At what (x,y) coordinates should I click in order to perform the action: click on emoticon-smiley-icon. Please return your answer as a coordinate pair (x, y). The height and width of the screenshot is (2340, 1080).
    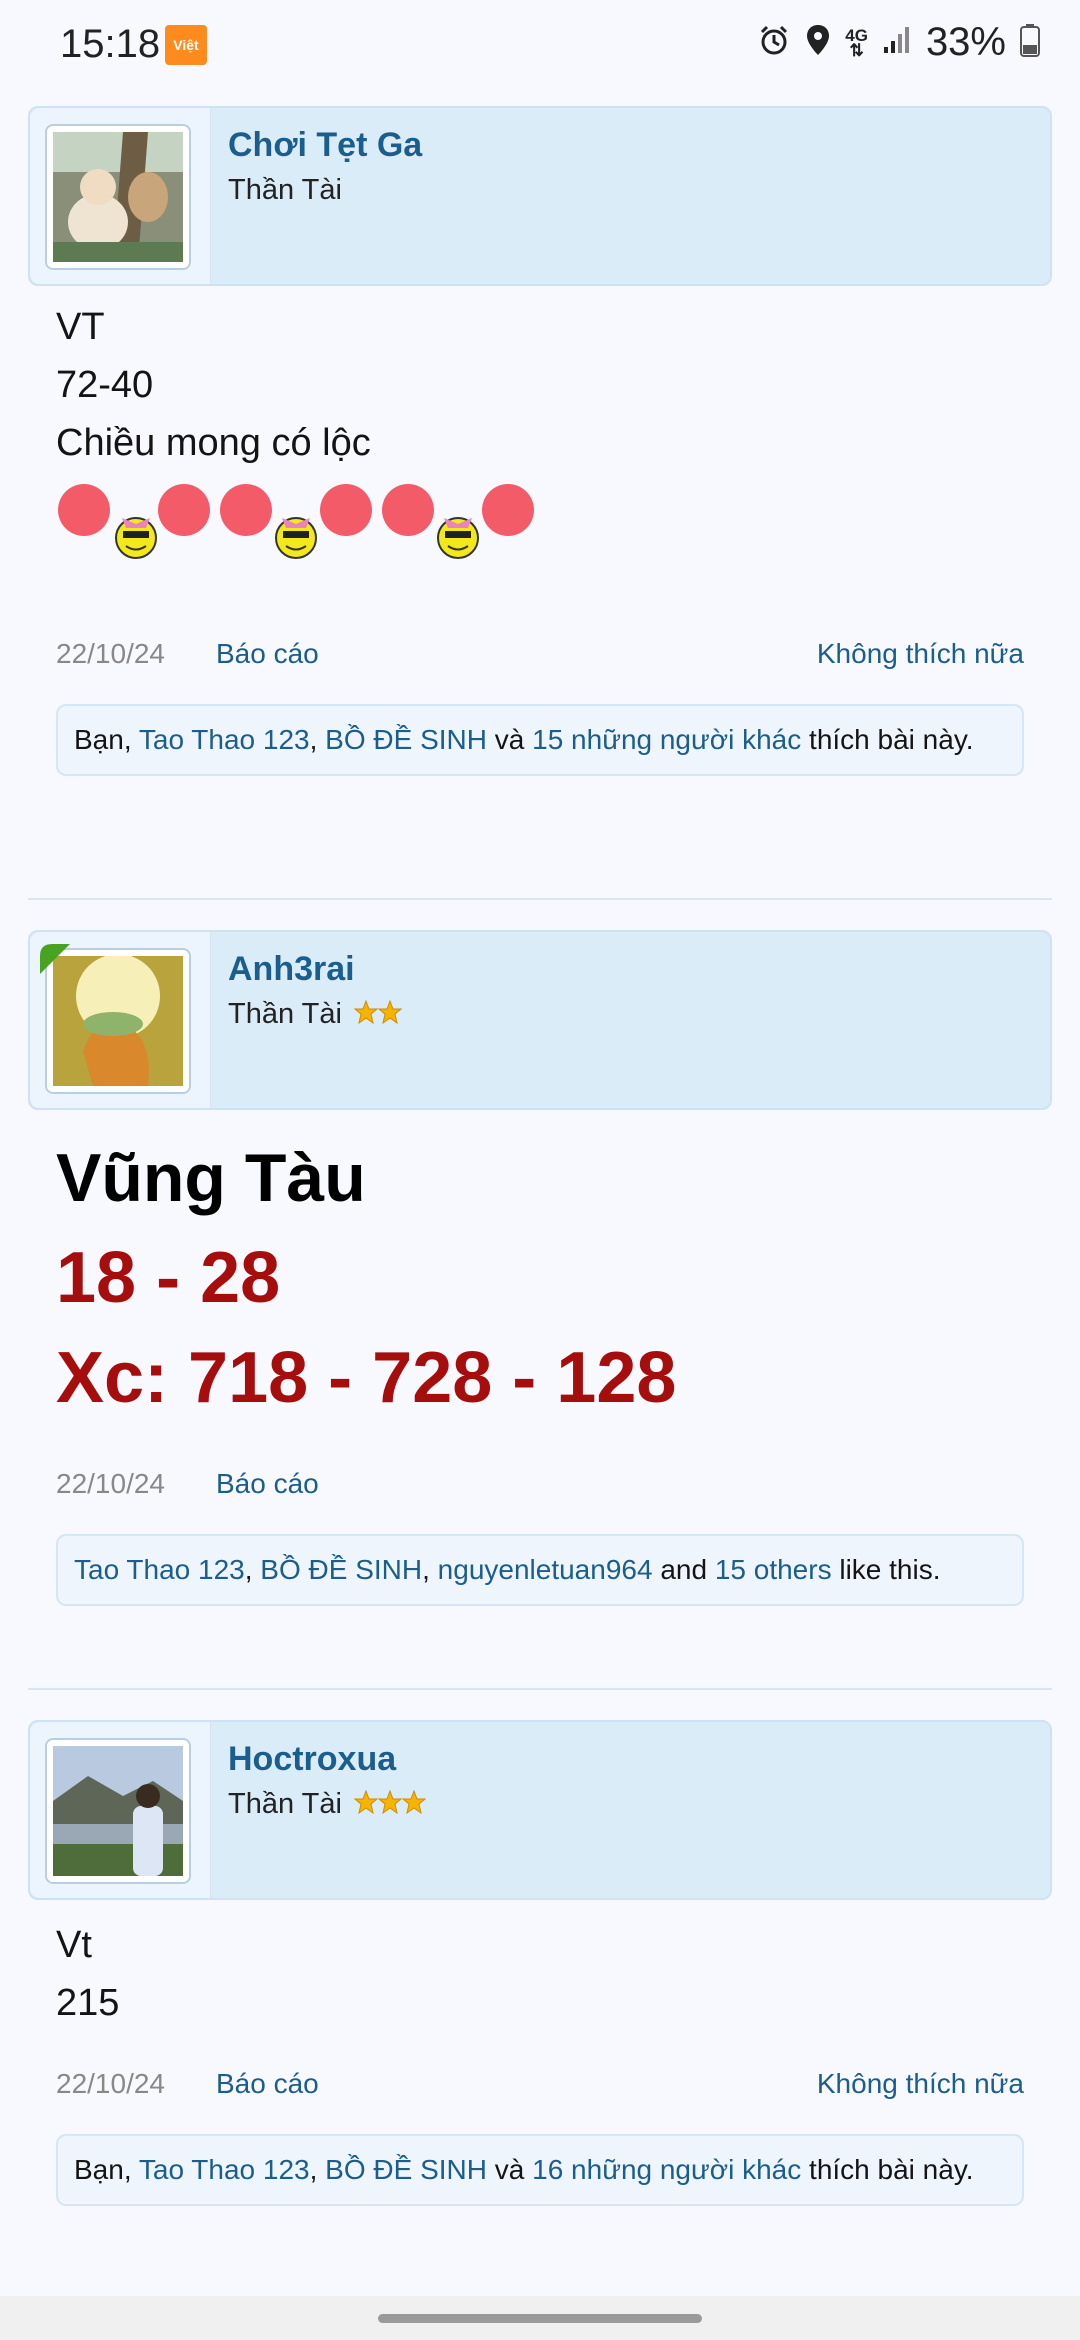
    Looking at the image, I should click on (136, 538).